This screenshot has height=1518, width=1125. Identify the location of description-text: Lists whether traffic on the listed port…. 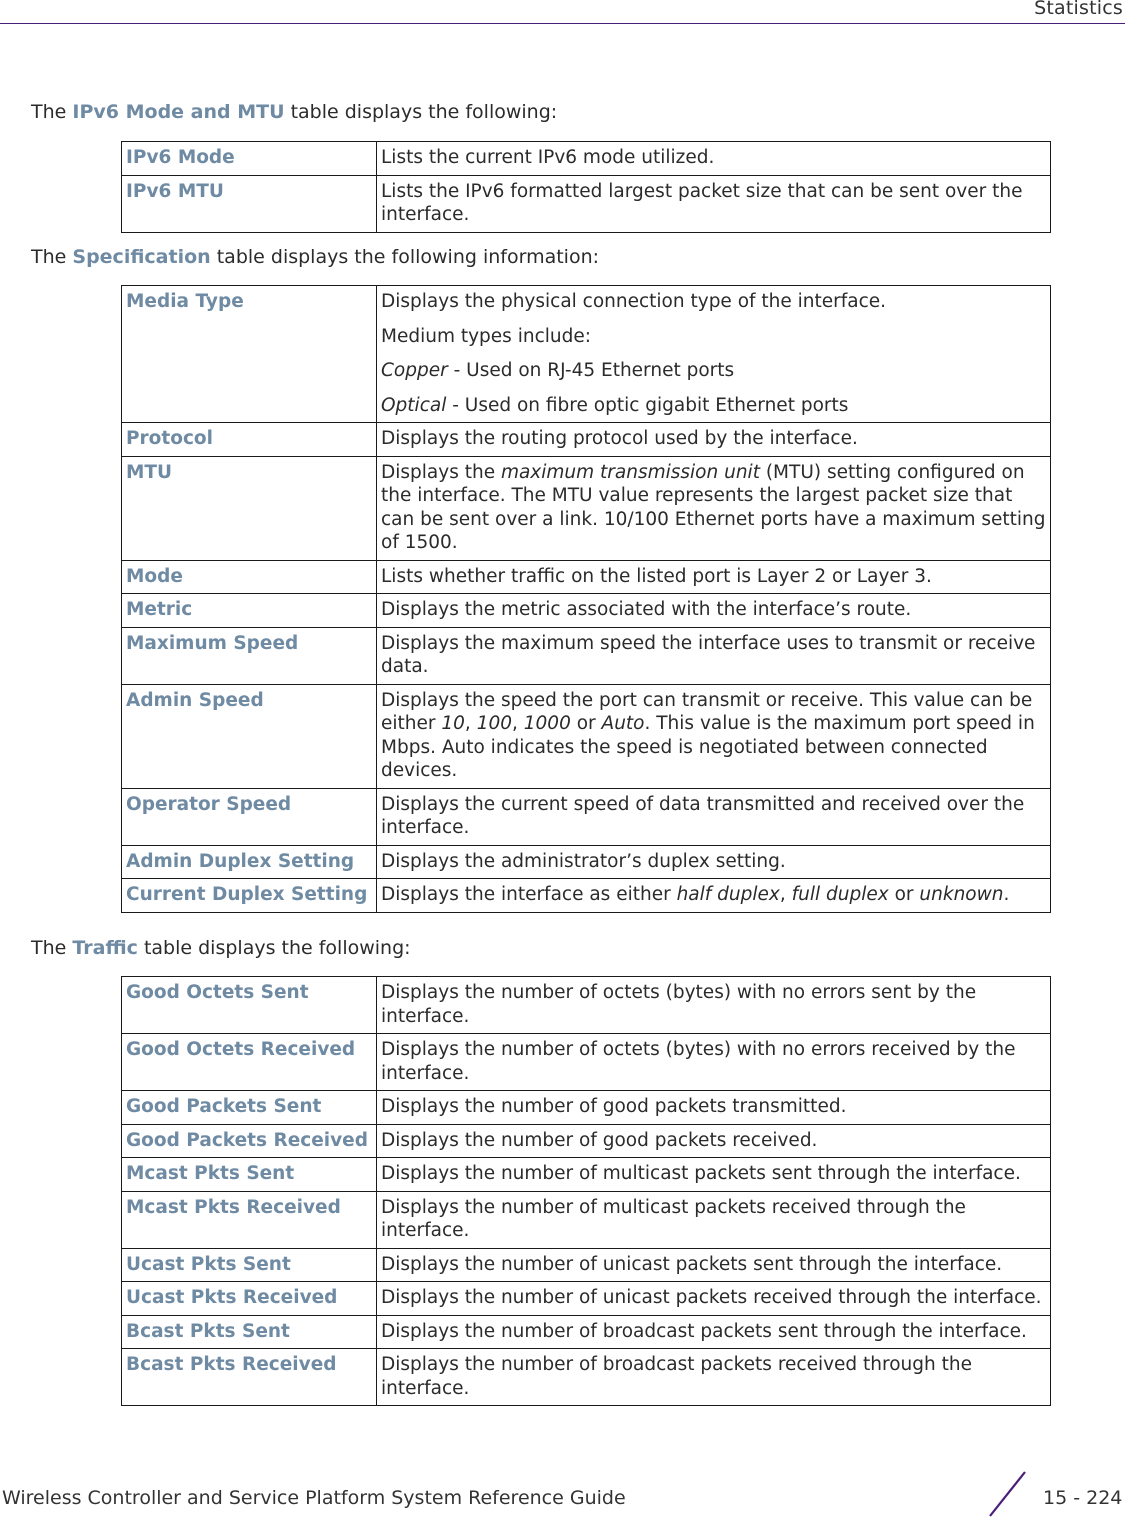
(656, 576).